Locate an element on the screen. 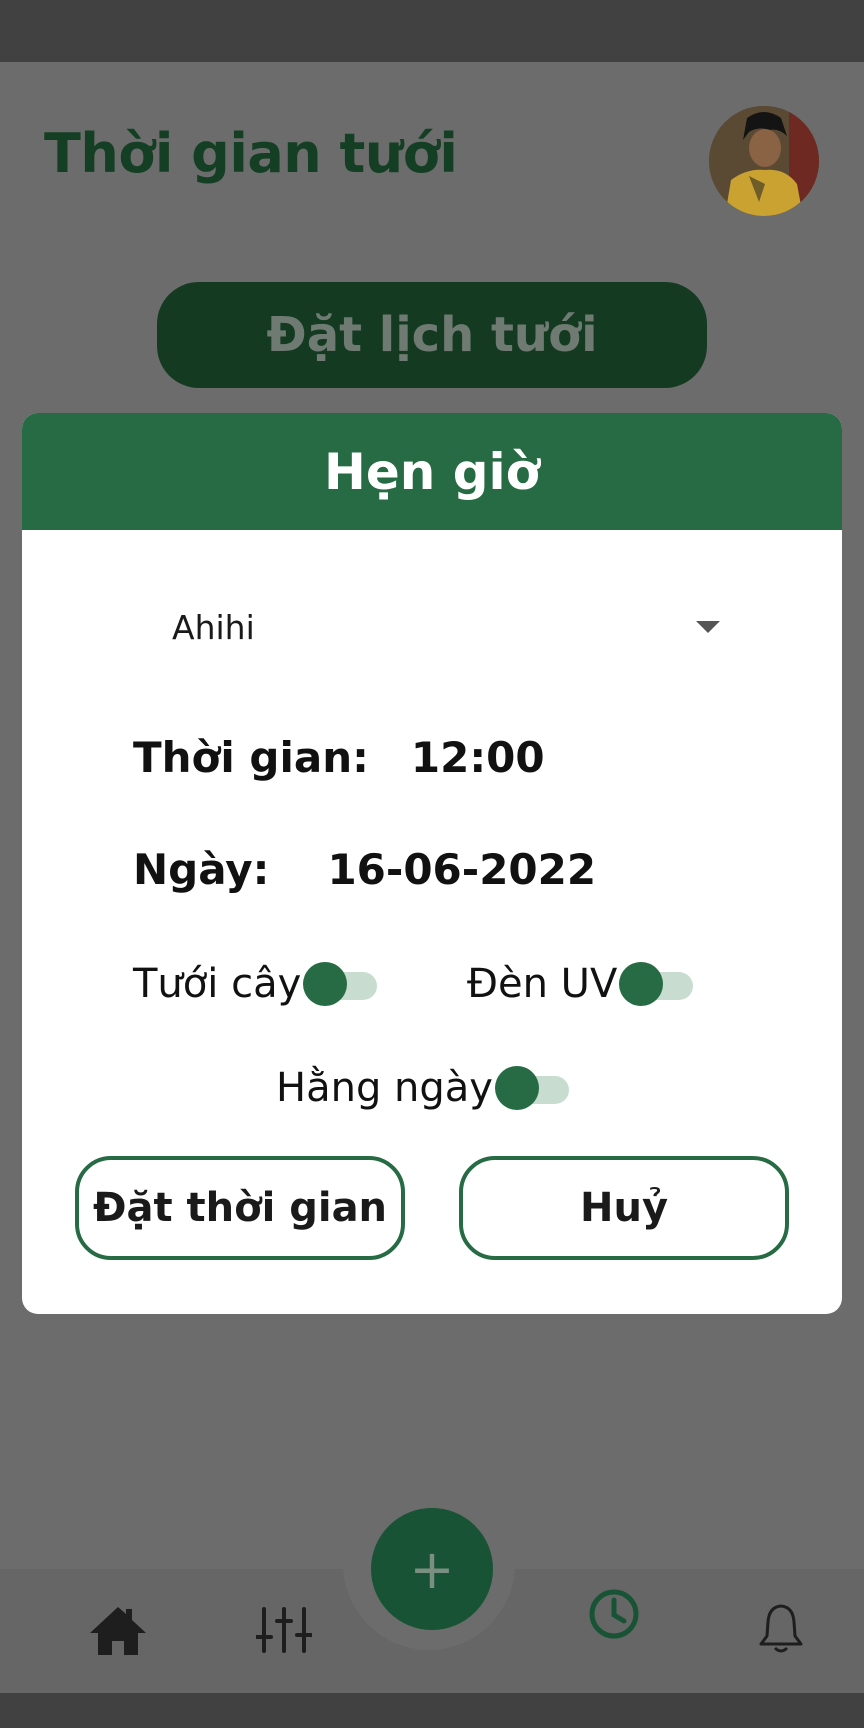 This screenshot has width=864, height=1728. schedule-watering-button: Đặt lịch tưới is located at coordinates (432, 335).